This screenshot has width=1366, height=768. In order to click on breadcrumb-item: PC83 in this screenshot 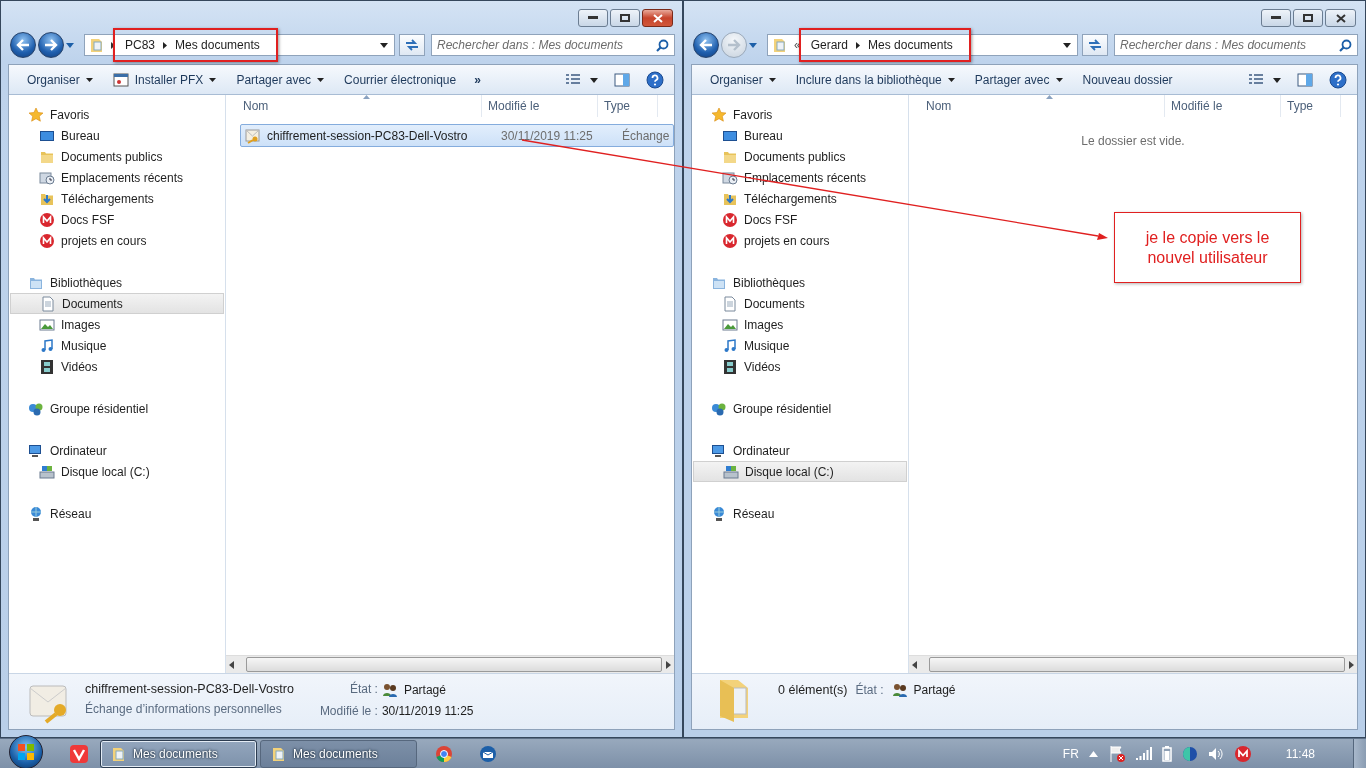, I will do `click(140, 45)`.